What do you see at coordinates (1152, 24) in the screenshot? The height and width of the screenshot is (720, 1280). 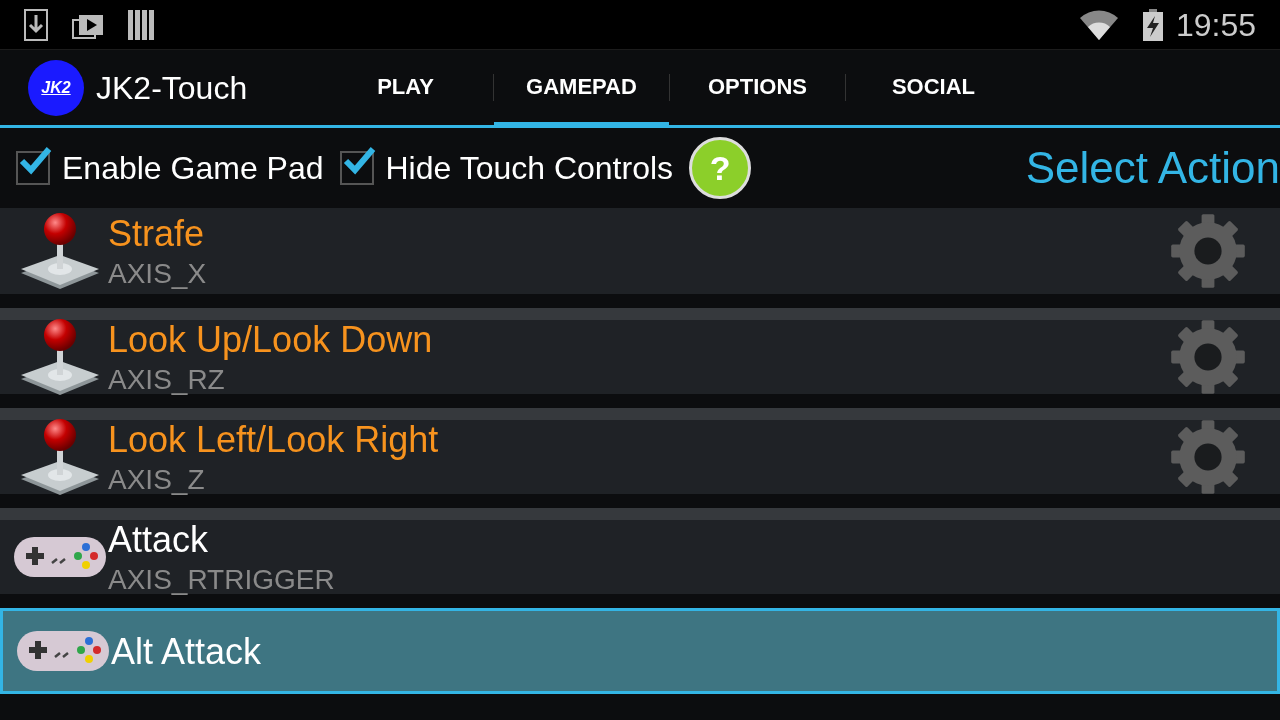 I see `battery-charging-icon` at bounding box center [1152, 24].